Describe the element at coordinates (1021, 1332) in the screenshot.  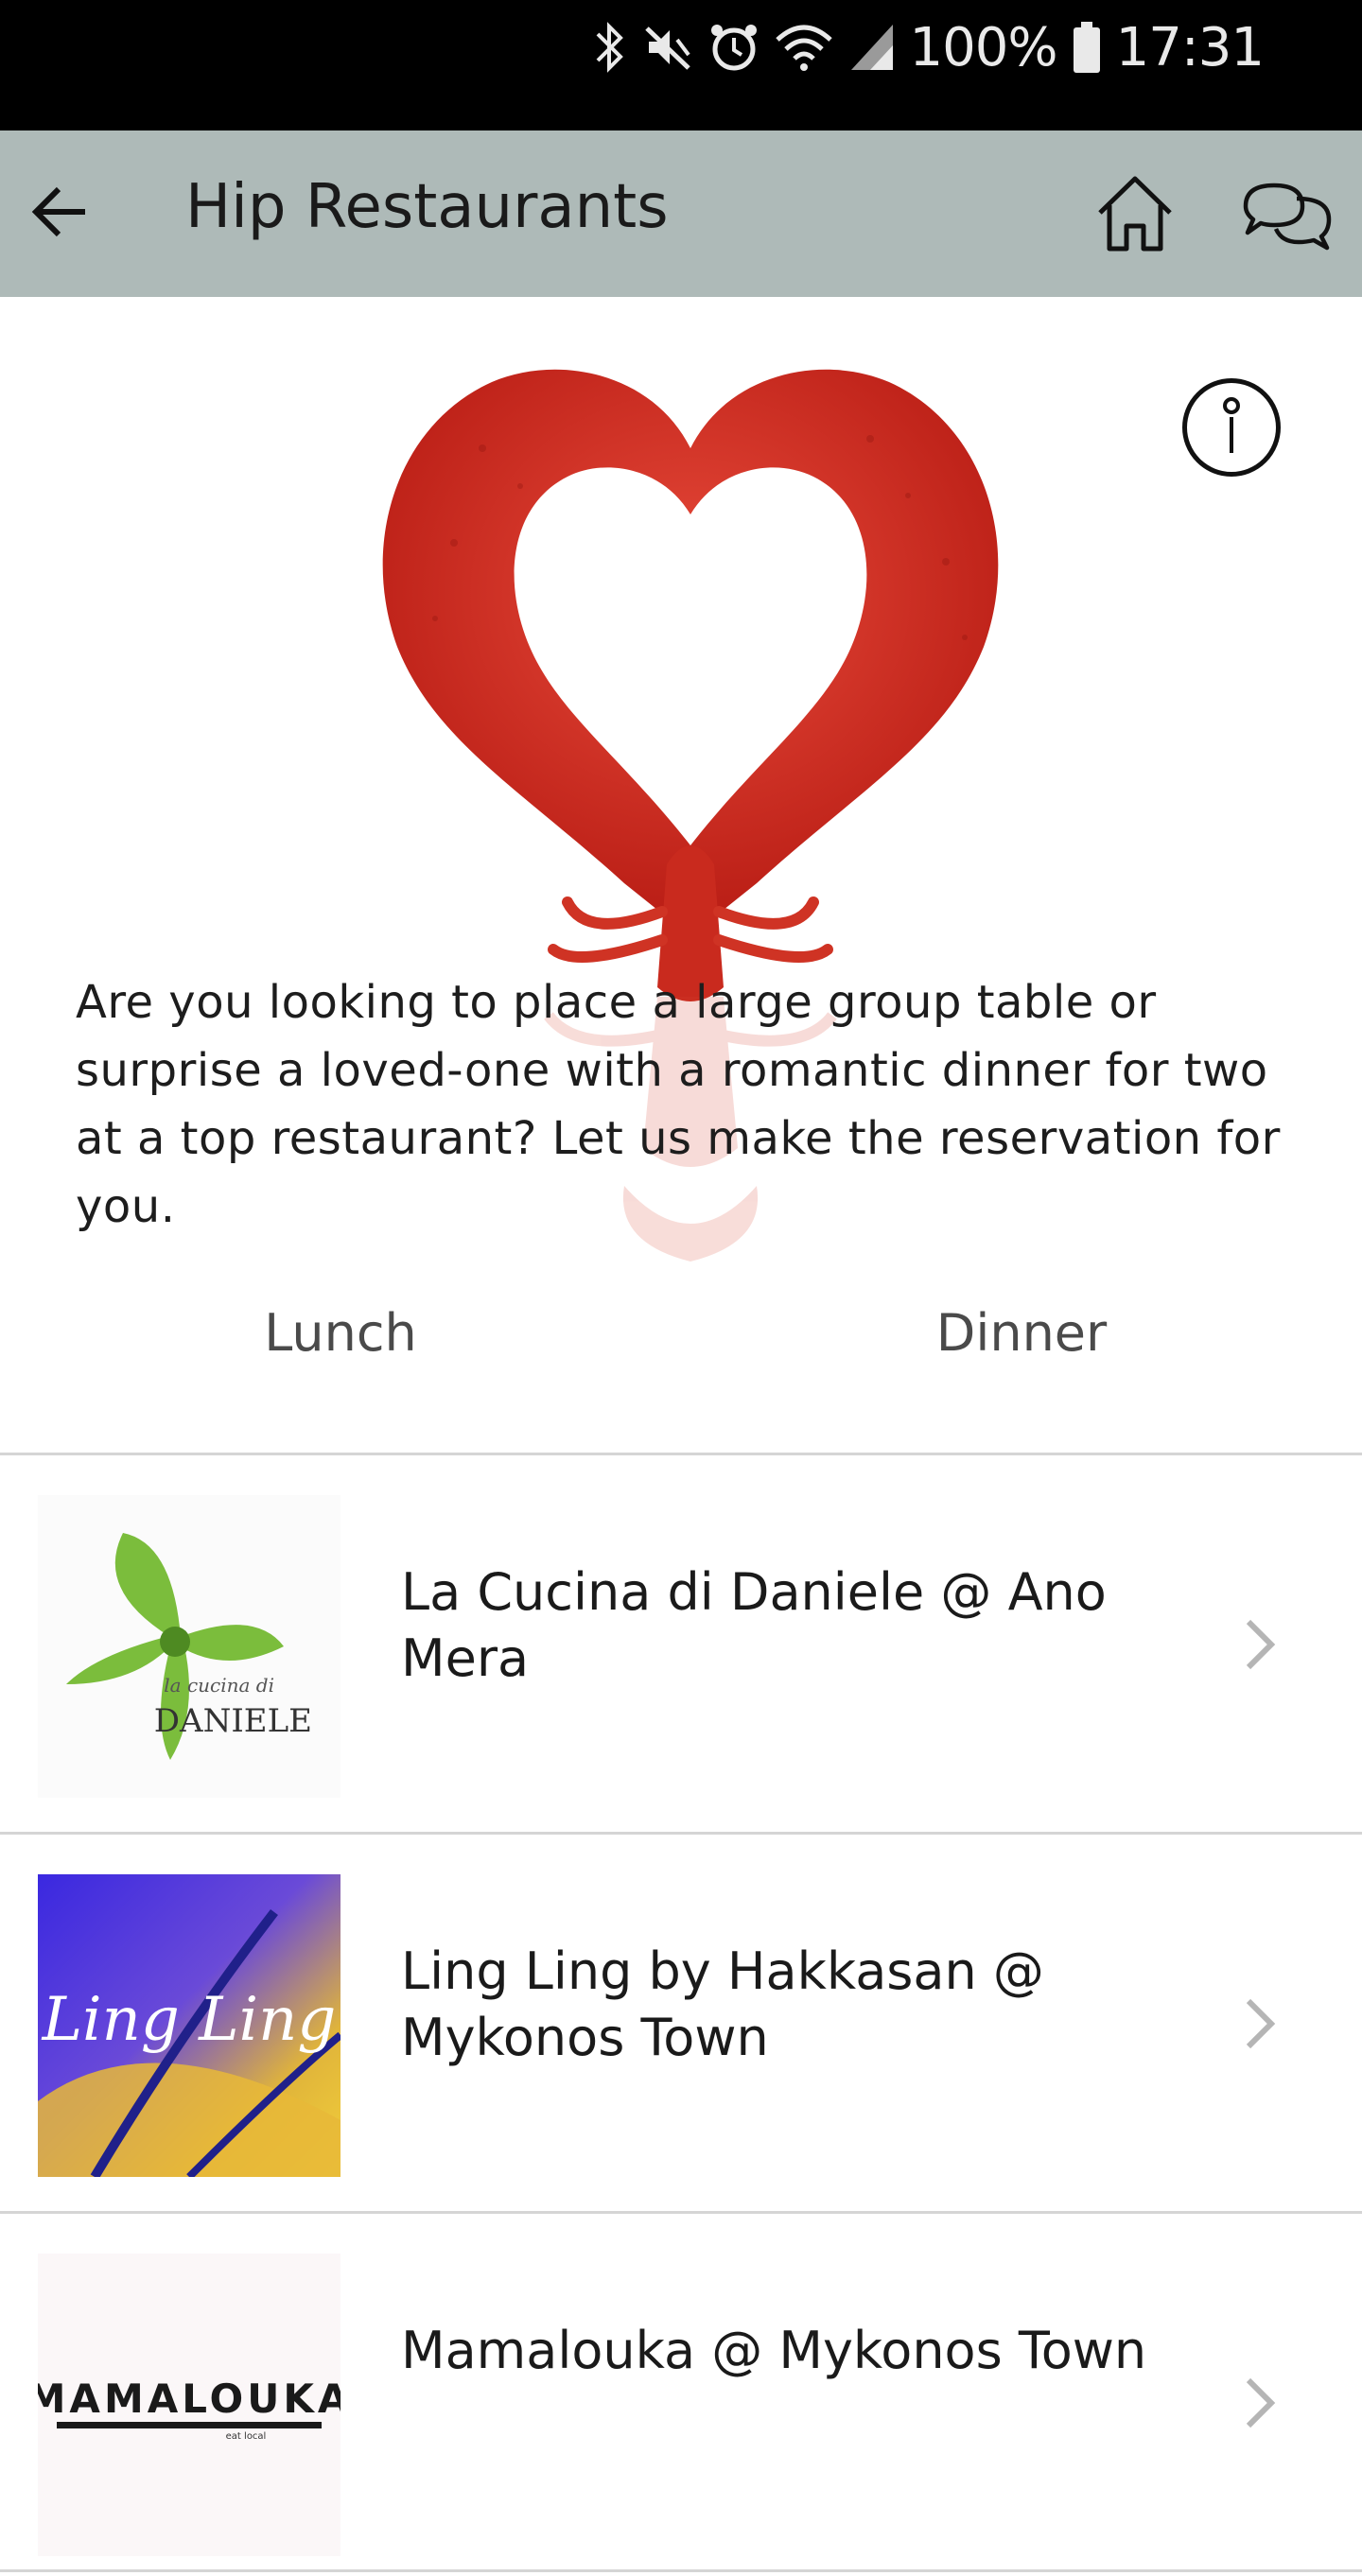
I see `tab-dinner: Dinner` at that location.